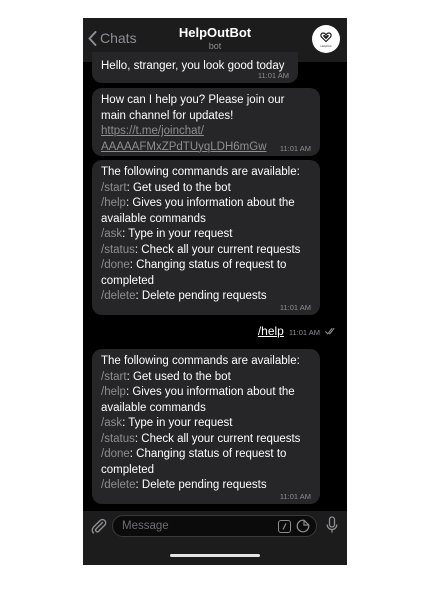 This screenshot has height=589, width=444. What do you see at coordinates (193, 100) in the screenshot?
I see `message-text: How can I help you? Please join our` at bounding box center [193, 100].